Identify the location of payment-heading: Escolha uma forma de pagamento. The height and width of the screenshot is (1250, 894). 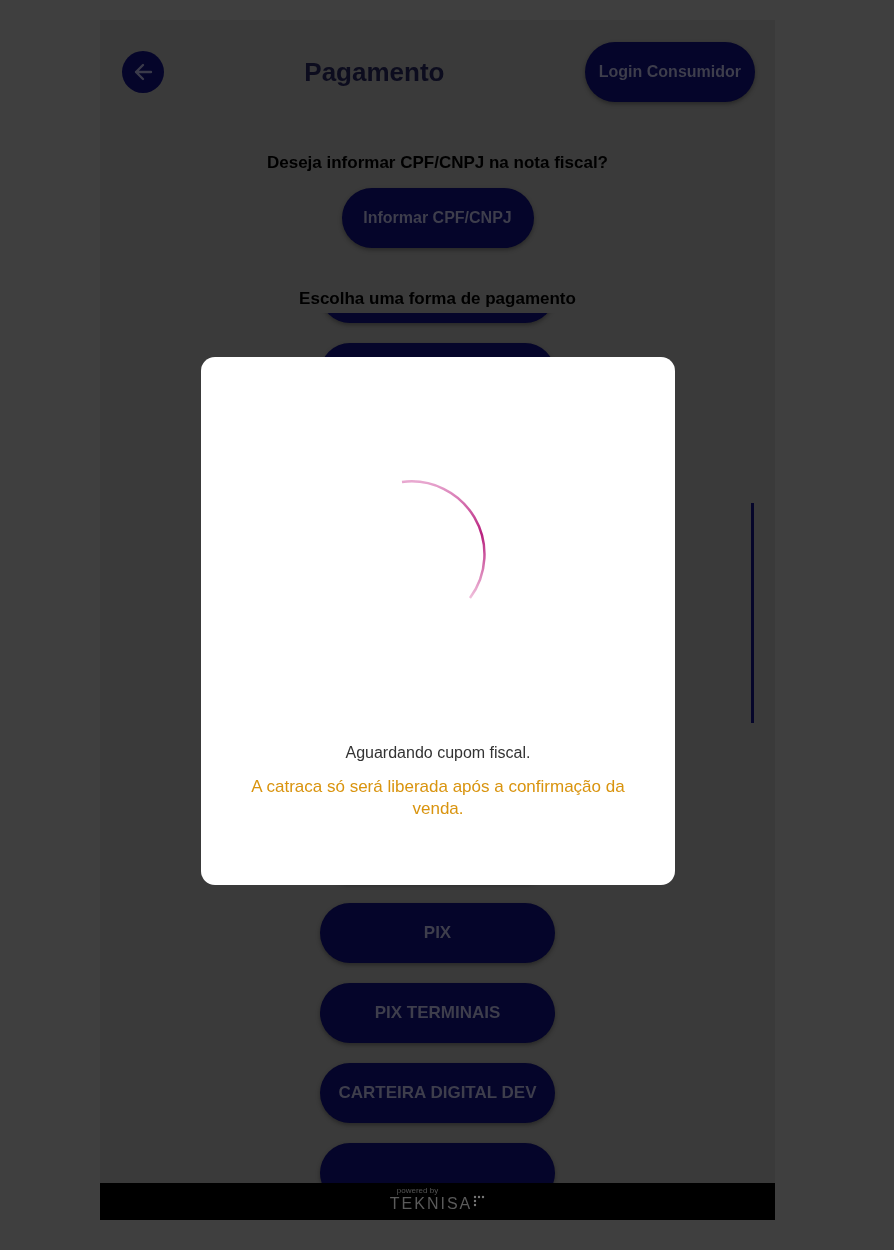
(437, 299).